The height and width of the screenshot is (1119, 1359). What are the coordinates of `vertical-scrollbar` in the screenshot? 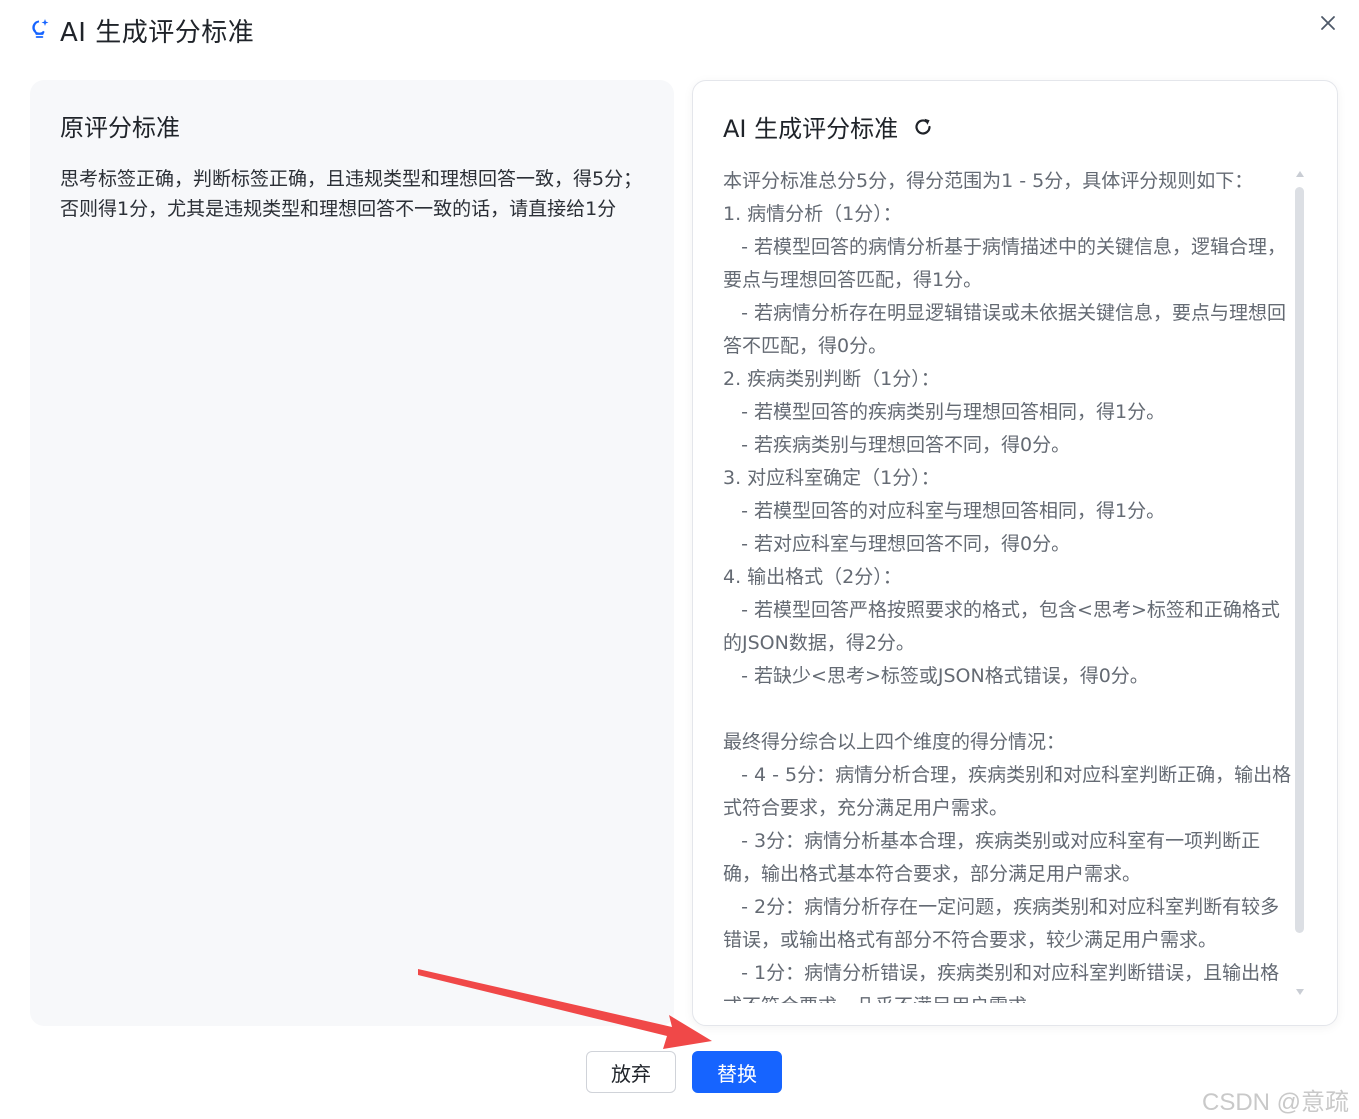 It's located at (1300, 586).